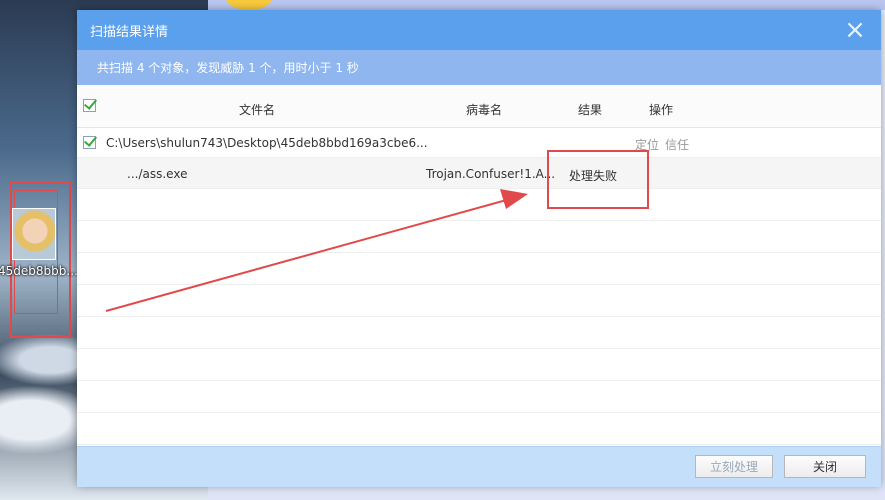  I want to click on annotation-arrowhead, so click(514, 199).